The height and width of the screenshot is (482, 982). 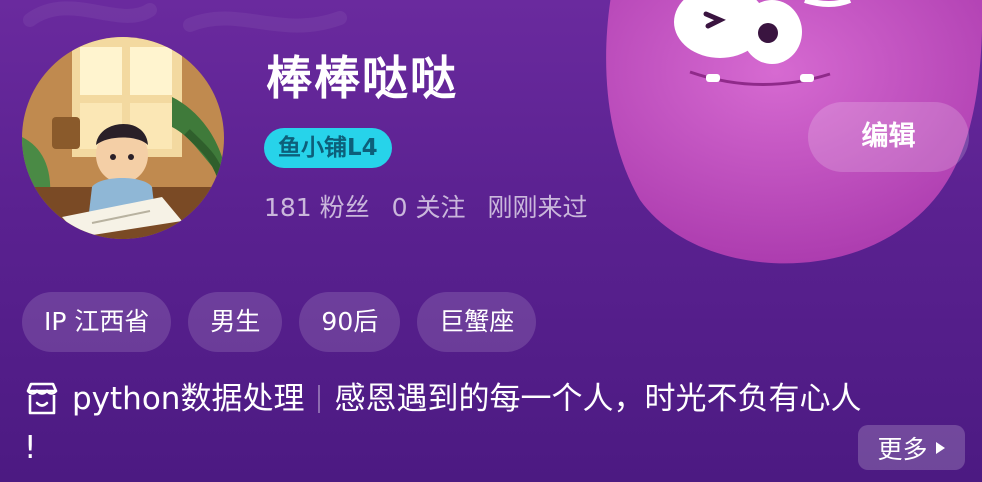 What do you see at coordinates (429, 208) in the screenshot?
I see `following-count: 0 关注` at bounding box center [429, 208].